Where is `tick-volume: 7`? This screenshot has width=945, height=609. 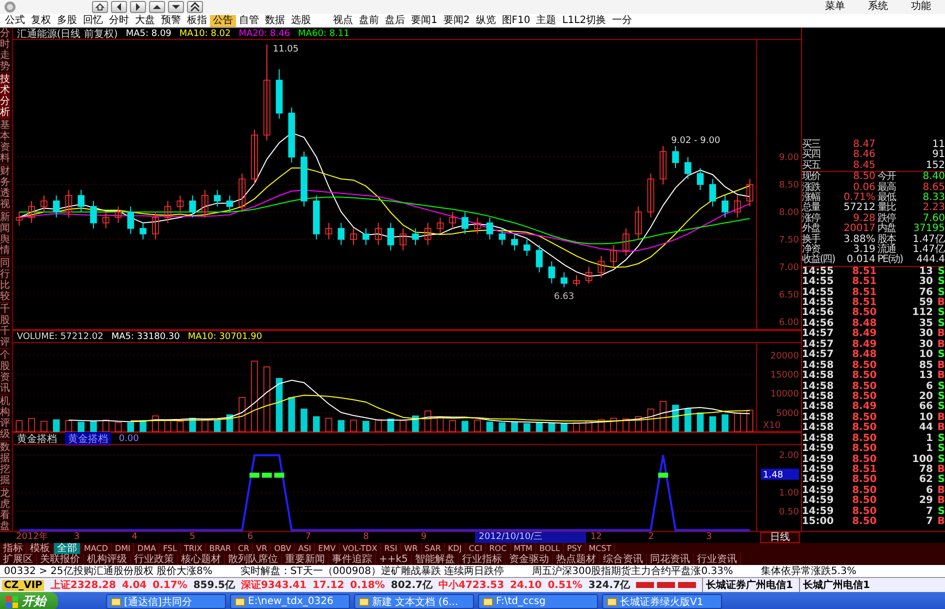
tick-volume: 7 is located at coordinates (929, 522).